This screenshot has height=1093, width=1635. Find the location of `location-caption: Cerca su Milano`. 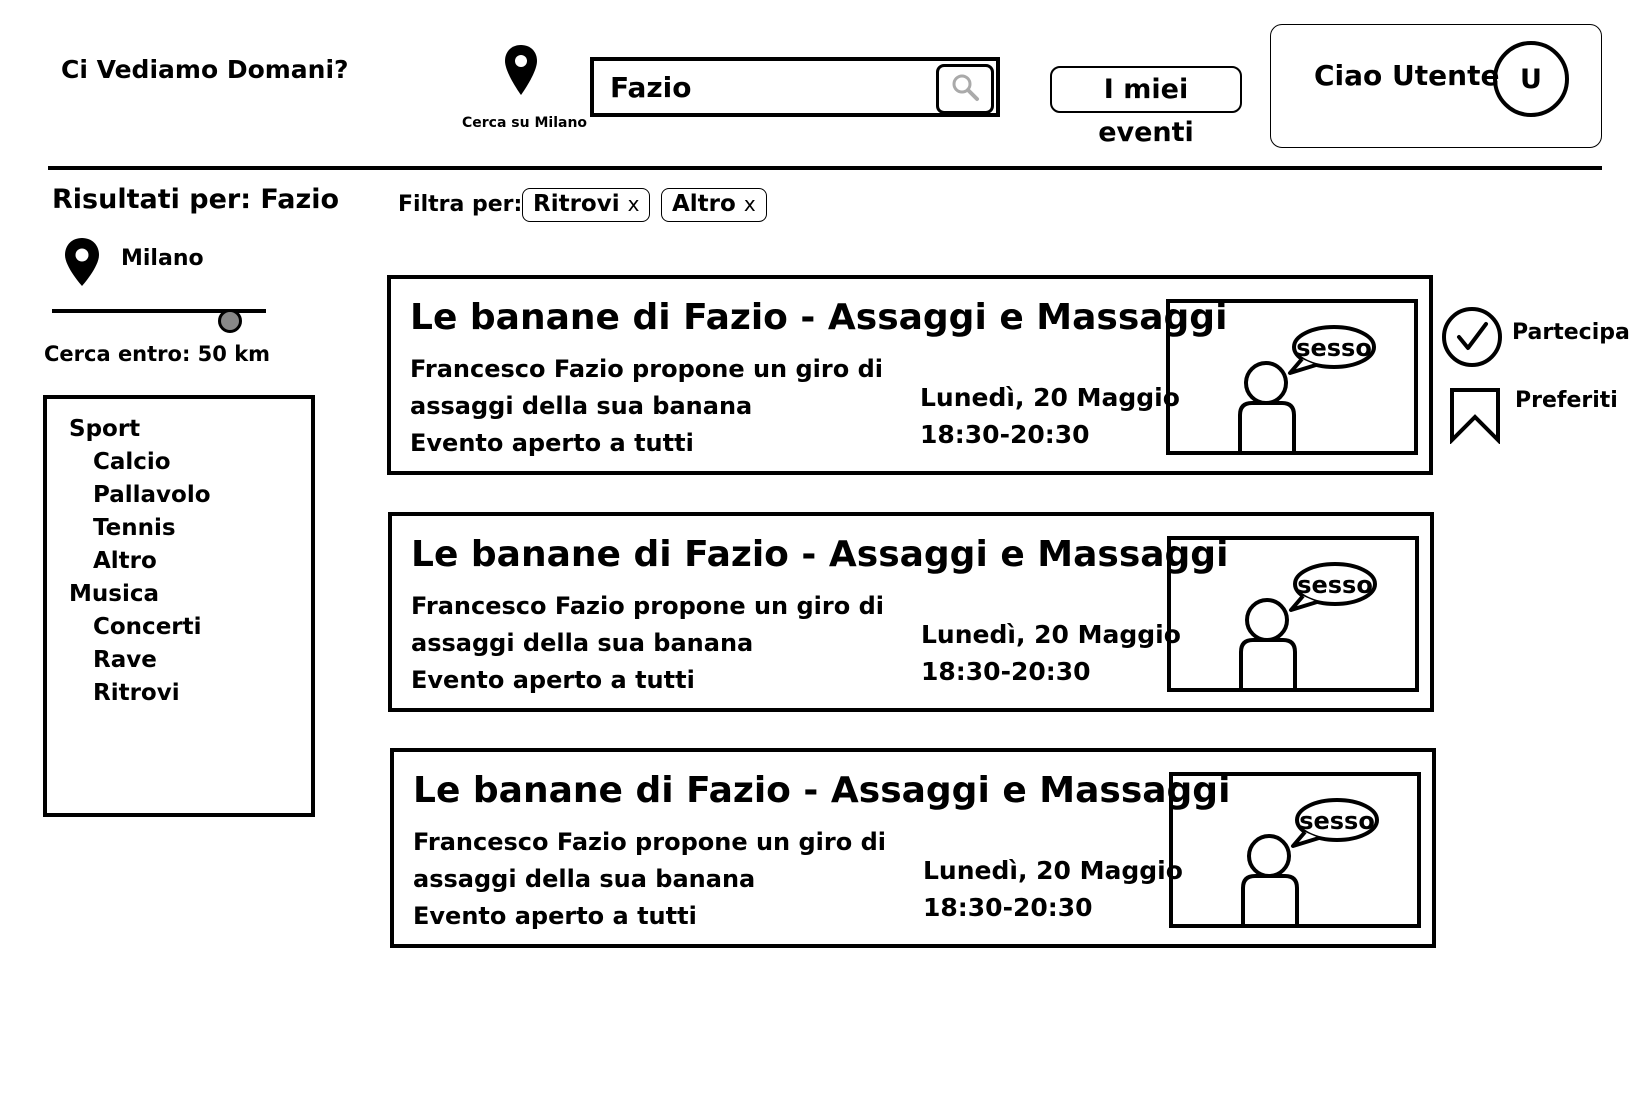

location-caption: Cerca su Milano is located at coordinates (525, 123).